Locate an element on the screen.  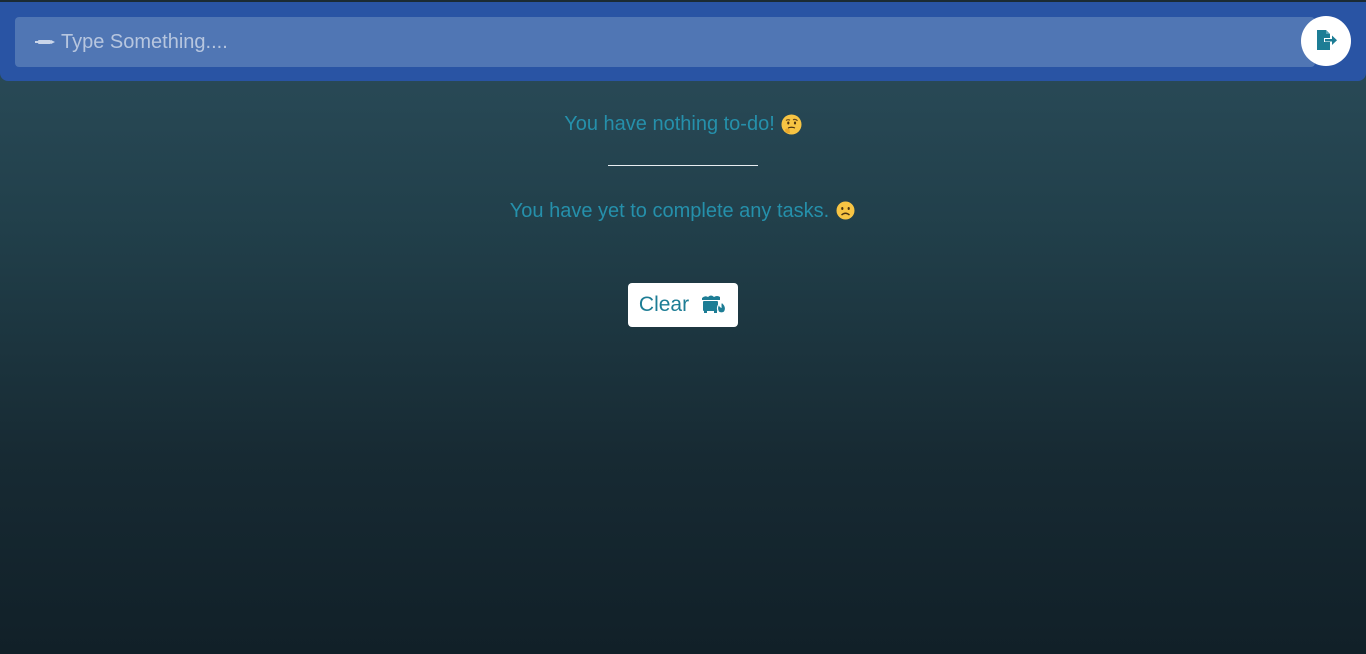
done-empty-message: You have yet to complete any tasks. is located at coordinates (683, 211).